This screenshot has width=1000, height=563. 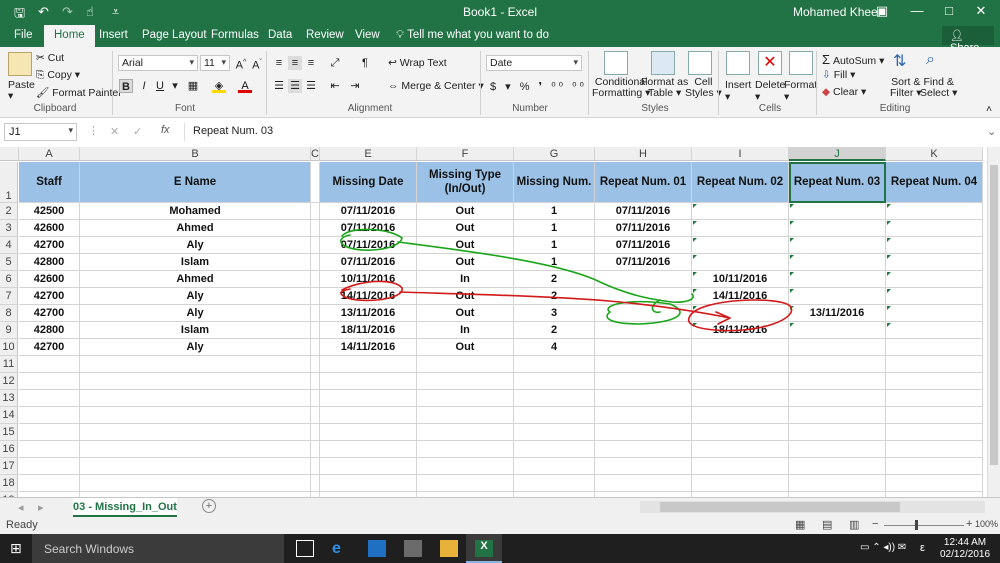 I want to click on cell-g4: 1, so click(x=554, y=245).